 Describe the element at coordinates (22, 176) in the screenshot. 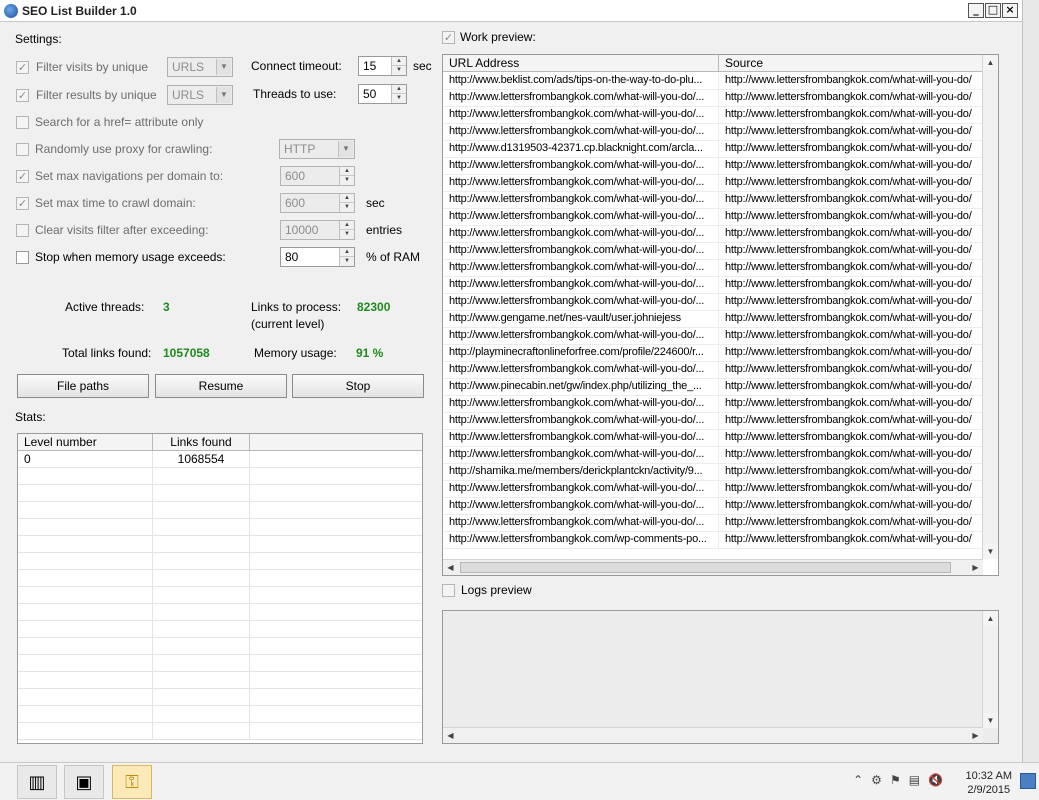

I see `max-navigations-checkbox: ✓` at that location.